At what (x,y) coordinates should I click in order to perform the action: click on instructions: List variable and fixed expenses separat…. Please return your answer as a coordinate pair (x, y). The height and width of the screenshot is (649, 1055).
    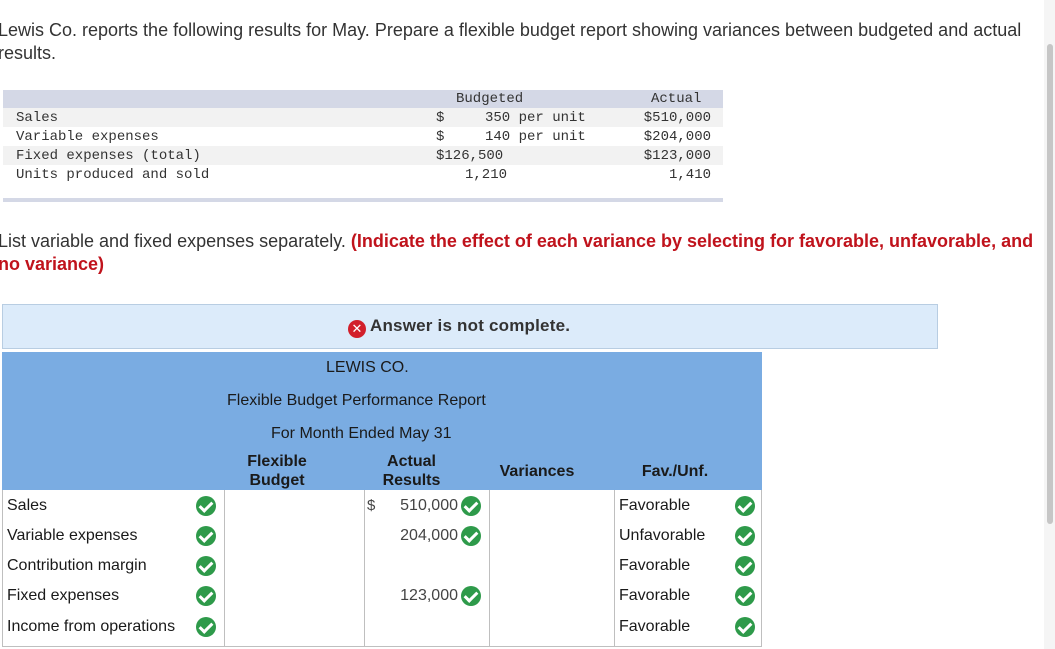
    Looking at the image, I should click on (517, 252).